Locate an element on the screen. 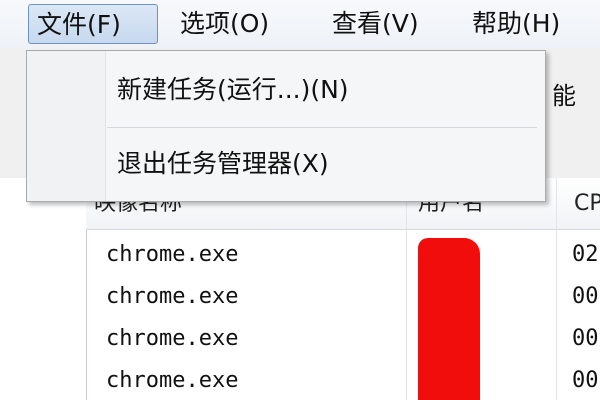  tab-performance-partial: 能 is located at coordinates (564, 93).